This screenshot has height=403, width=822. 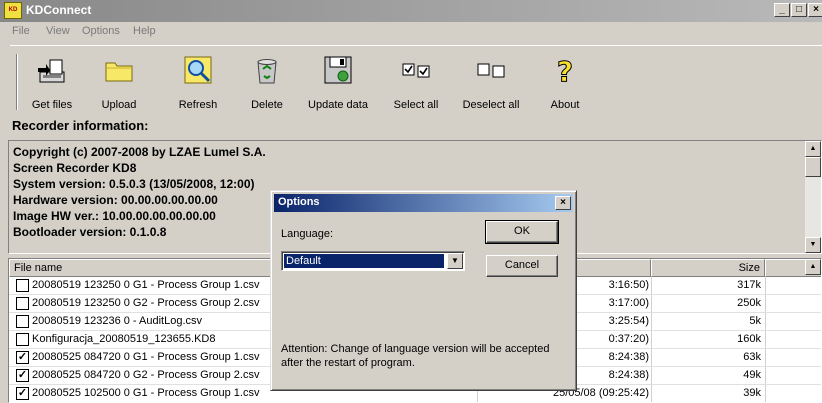 What do you see at coordinates (782, 10) in the screenshot?
I see `minimize-button: _` at bounding box center [782, 10].